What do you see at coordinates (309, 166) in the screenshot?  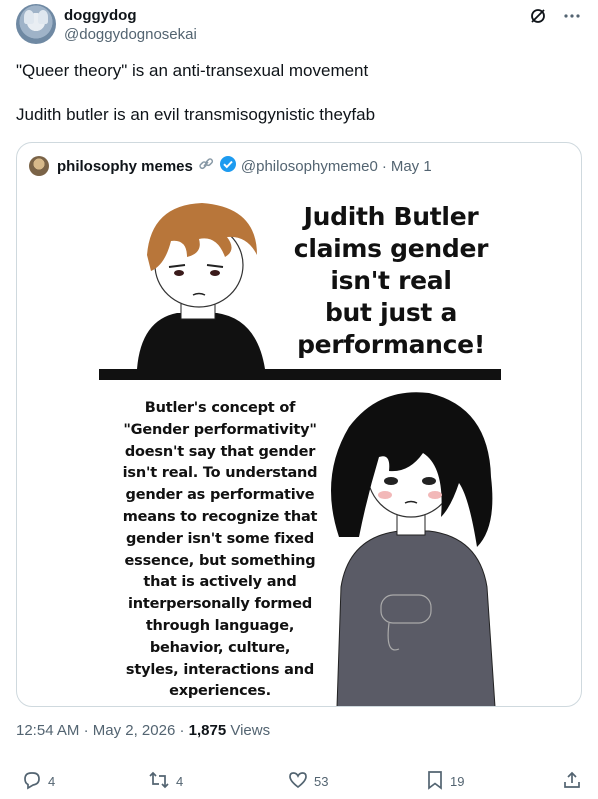 I see `quote-handle: @philosophymeme0` at bounding box center [309, 166].